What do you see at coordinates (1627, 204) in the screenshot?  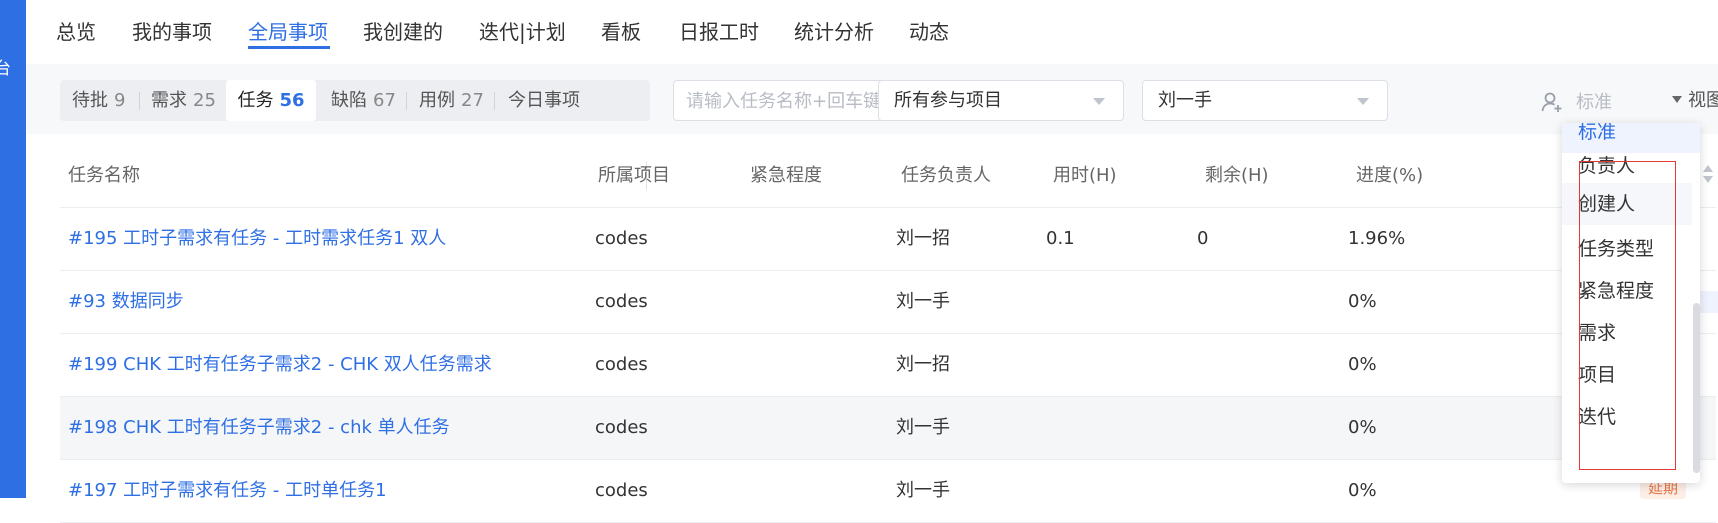 I see `dropdown-option-creator: 创建人` at bounding box center [1627, 204].